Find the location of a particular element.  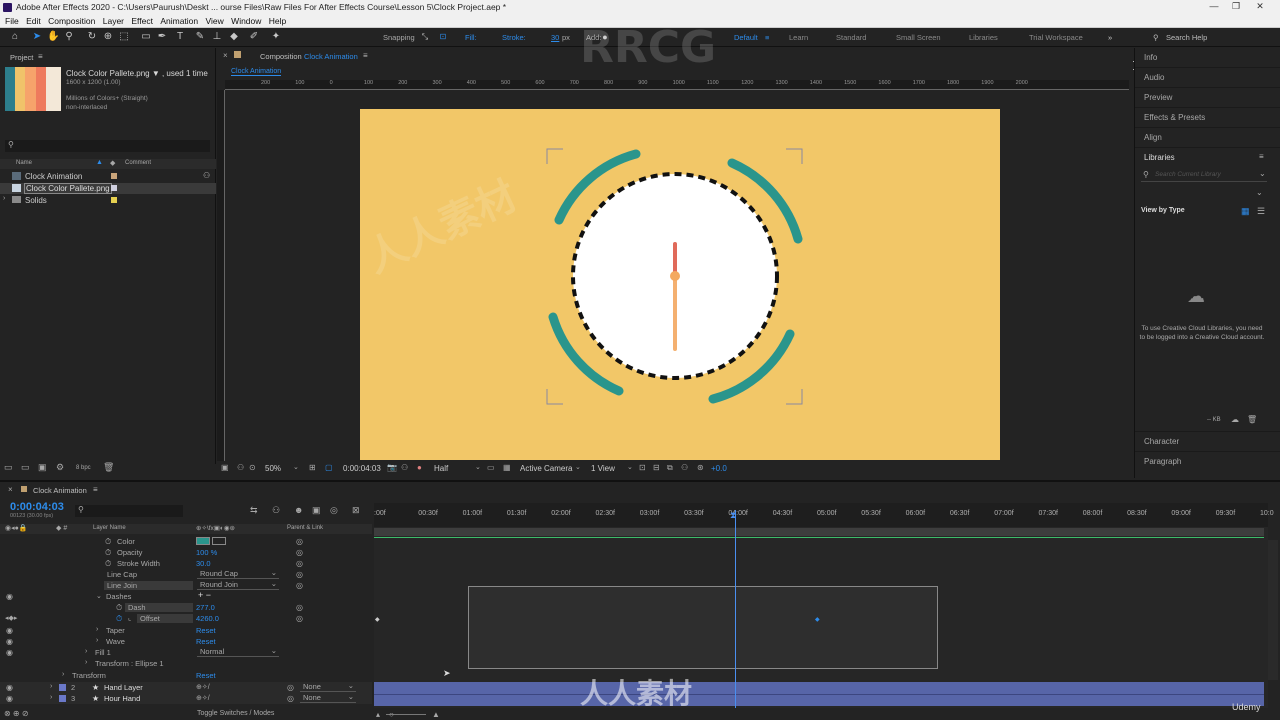

preview-panel-header: Preview is located at coordinates (1207, 98).